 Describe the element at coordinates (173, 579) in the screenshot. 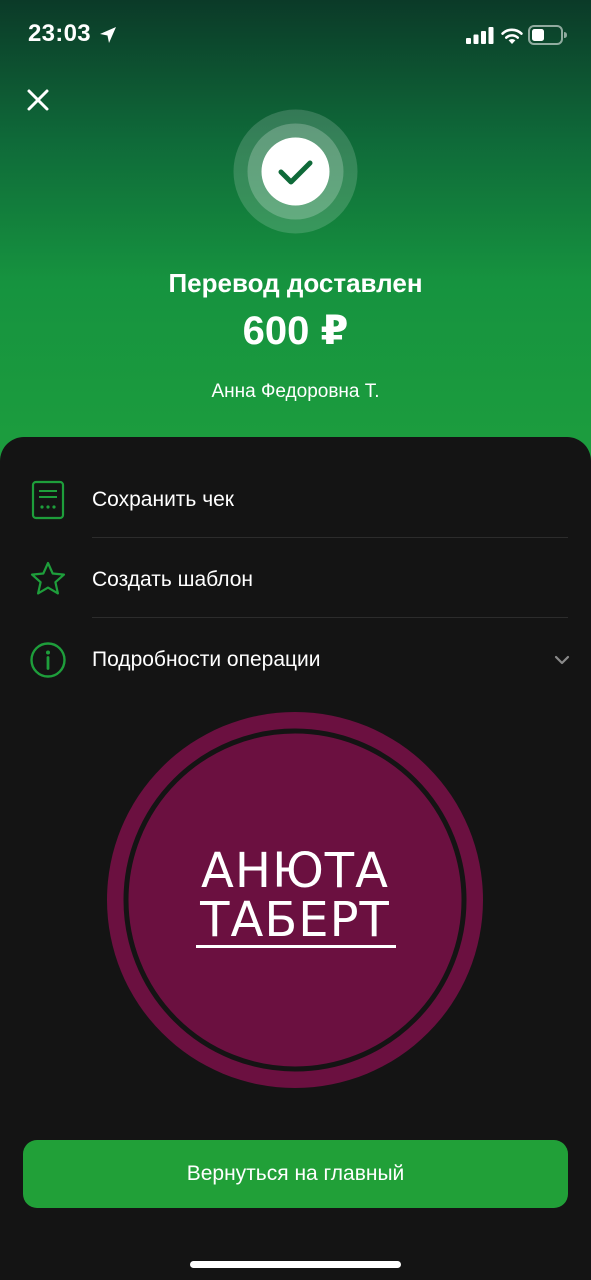

I see `create-template-label: Создать шаблон` at that location.